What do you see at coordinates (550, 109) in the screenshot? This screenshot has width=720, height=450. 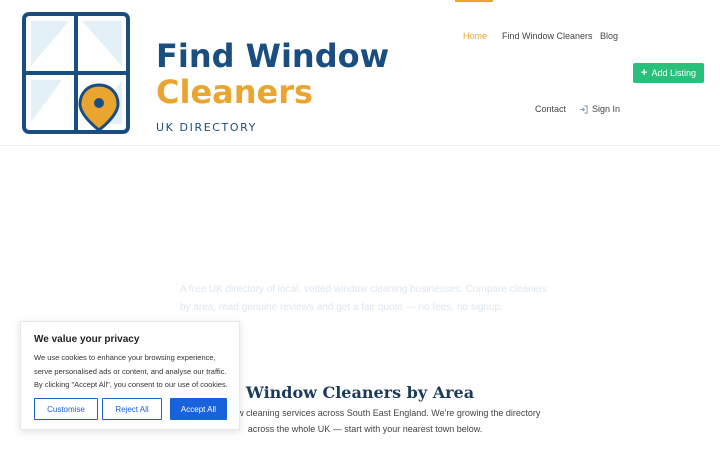 I see `nav-contact: Contact` at bounding box center [550, 109].